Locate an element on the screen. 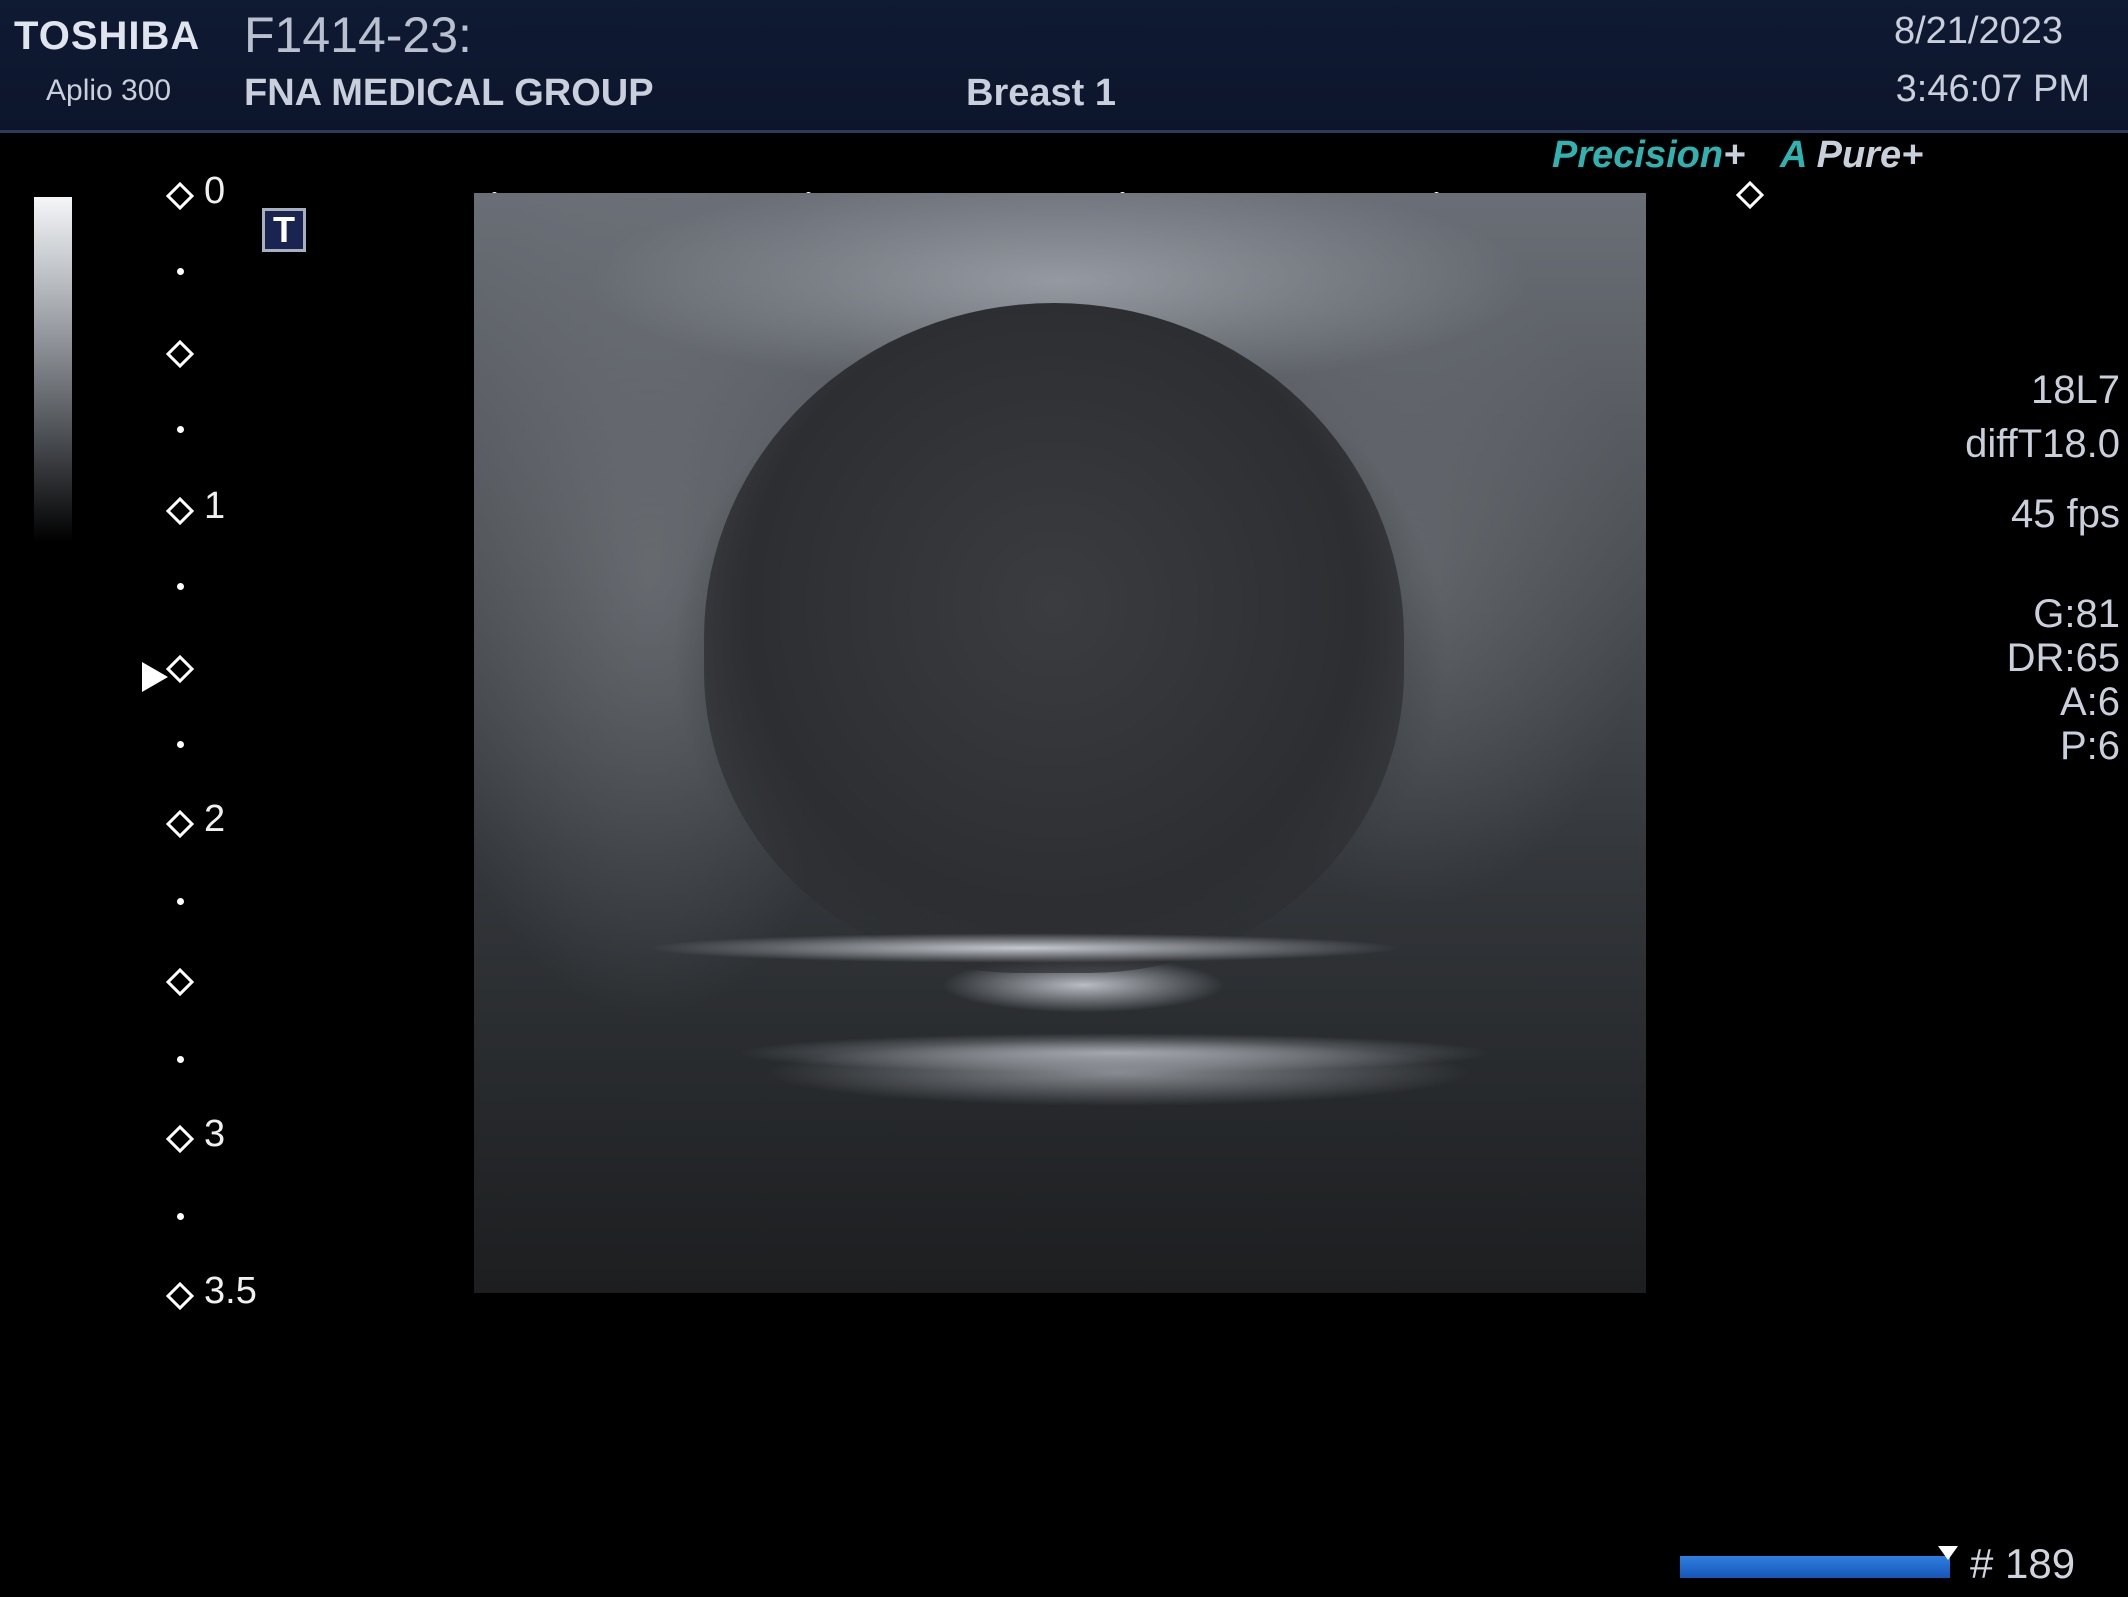 This screenshot has height=1597, width=2128. frame-number: # 189 is located at coordinates (2023, 1563).